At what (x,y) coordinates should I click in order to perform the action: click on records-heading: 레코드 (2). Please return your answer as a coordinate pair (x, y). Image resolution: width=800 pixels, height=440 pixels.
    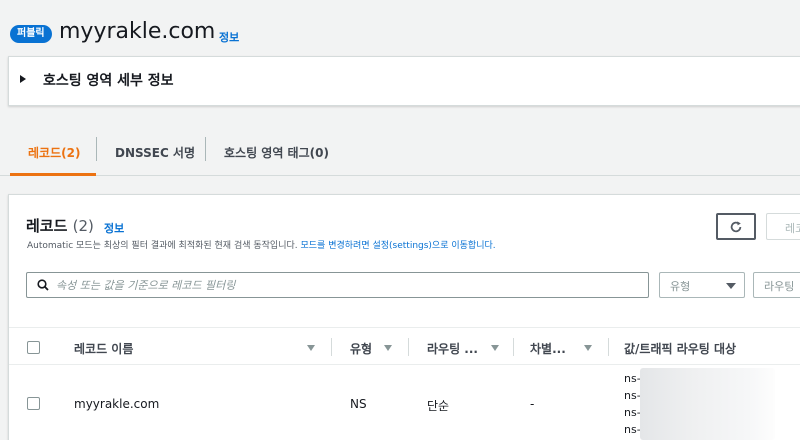
    Looking at the image, I should click on (60, 225).